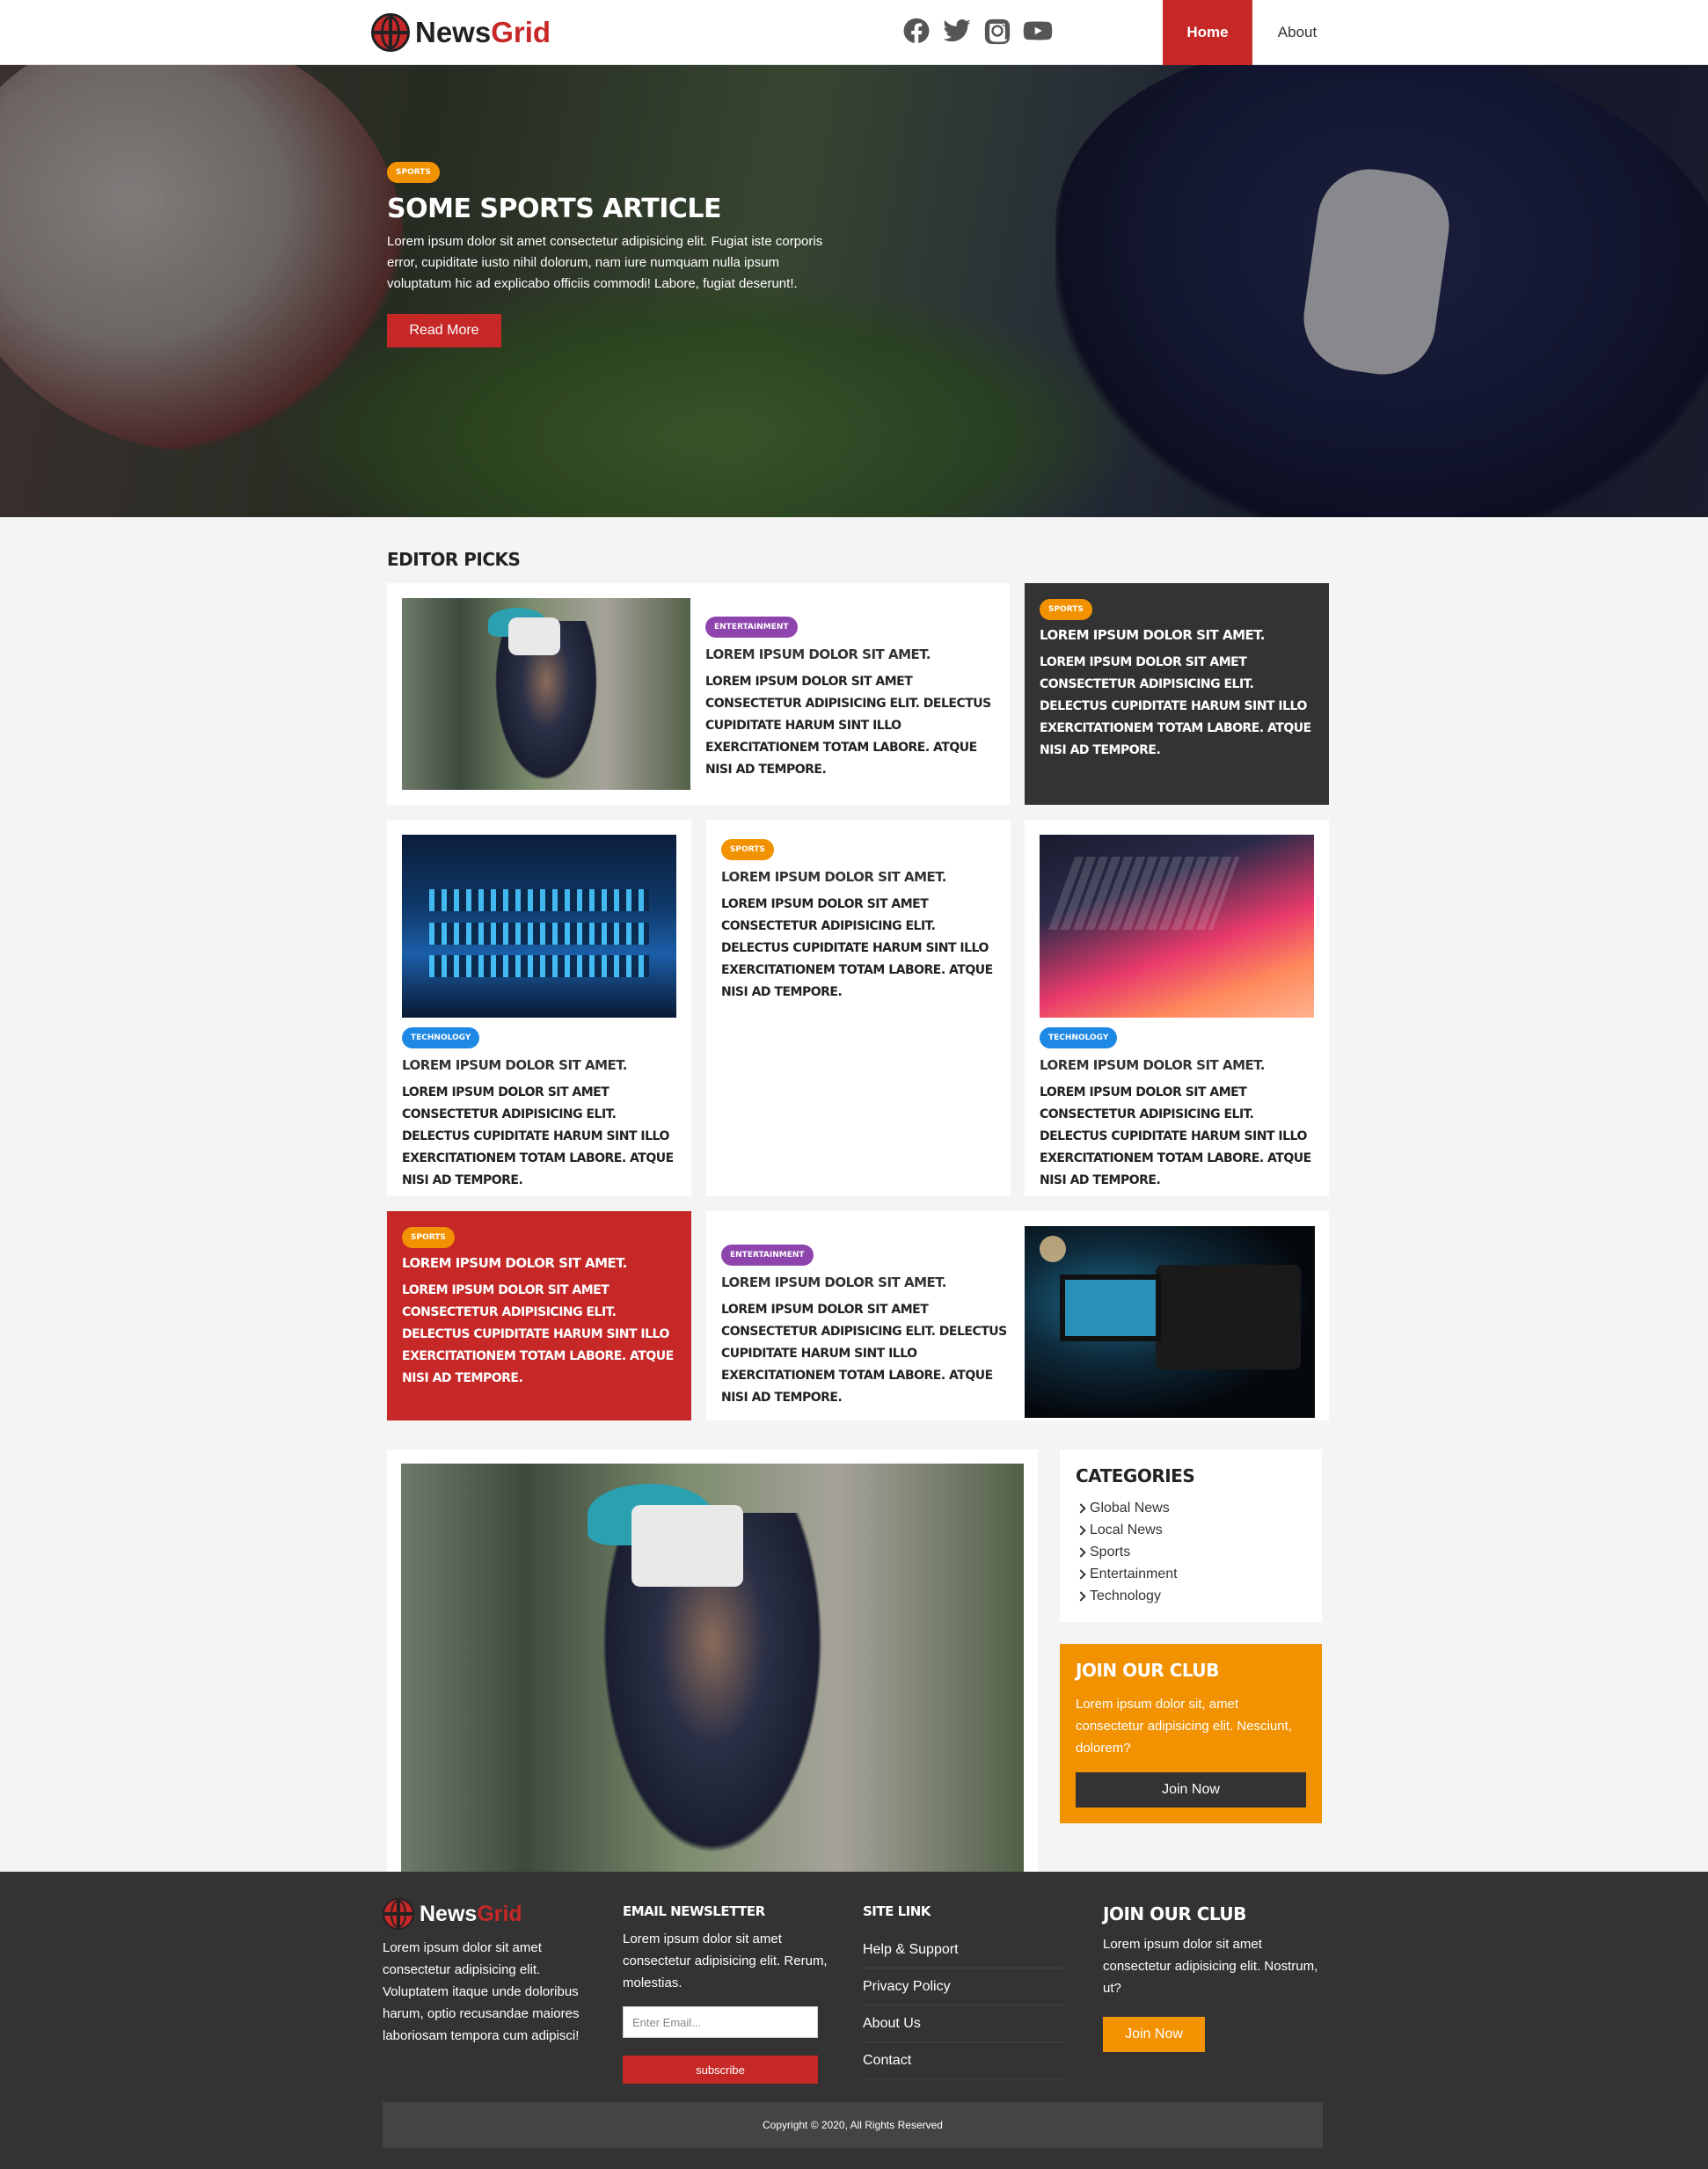 This screenshot has width=1708, height=2169. What do you see at coordinates (854, 32) in the screenshot?
I see `navbar: NewsGrid Home About` at bounding box center [854, 32].